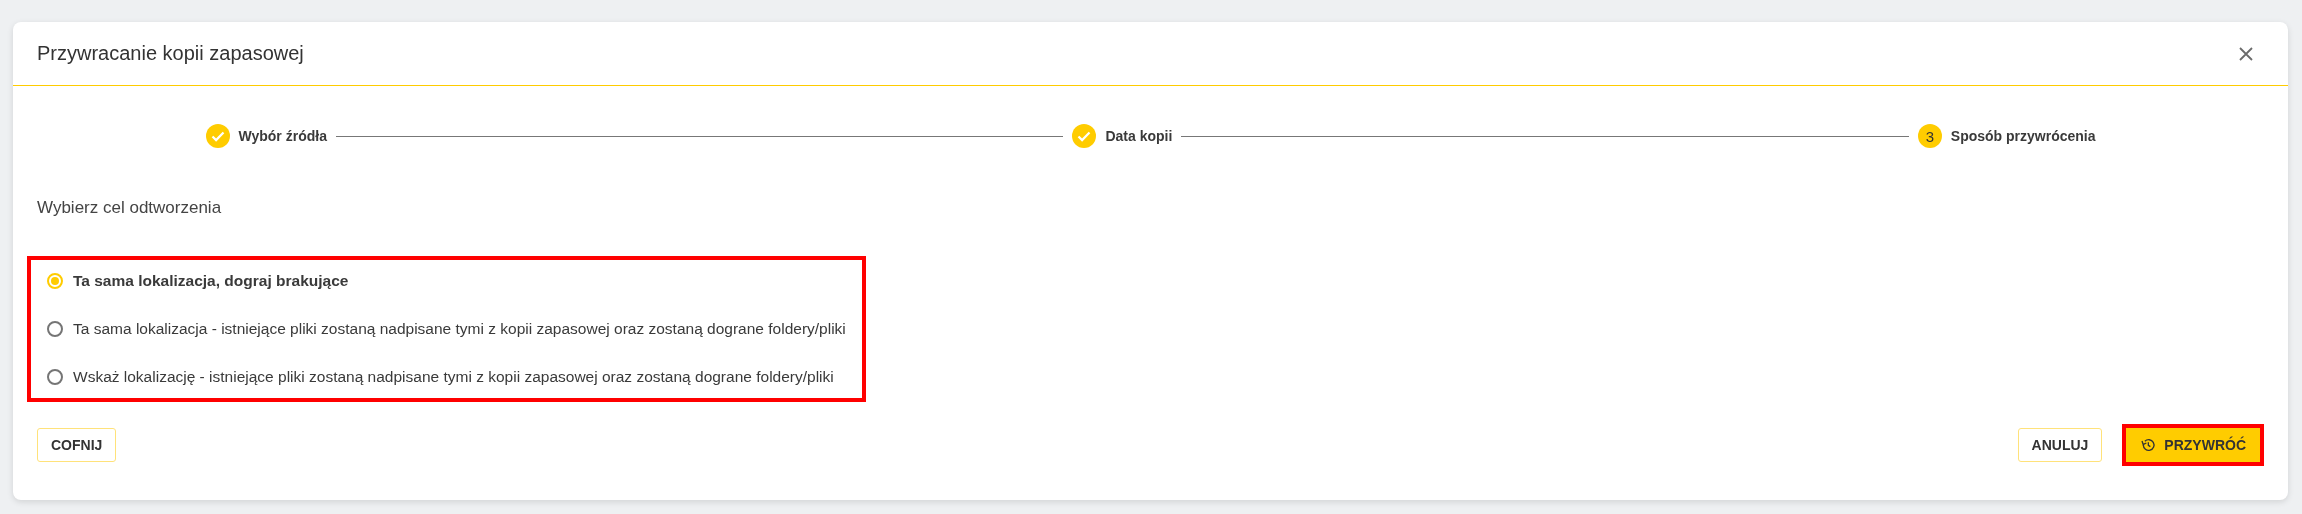 The image size is (2302, 514). I want to click on radio-option: Ta sama lokalizacja - istniejące pliki zostaną nadpisane tymi z kopii zapasowej oraz zostaną dograne foldery/pliki, so click(446, 329).